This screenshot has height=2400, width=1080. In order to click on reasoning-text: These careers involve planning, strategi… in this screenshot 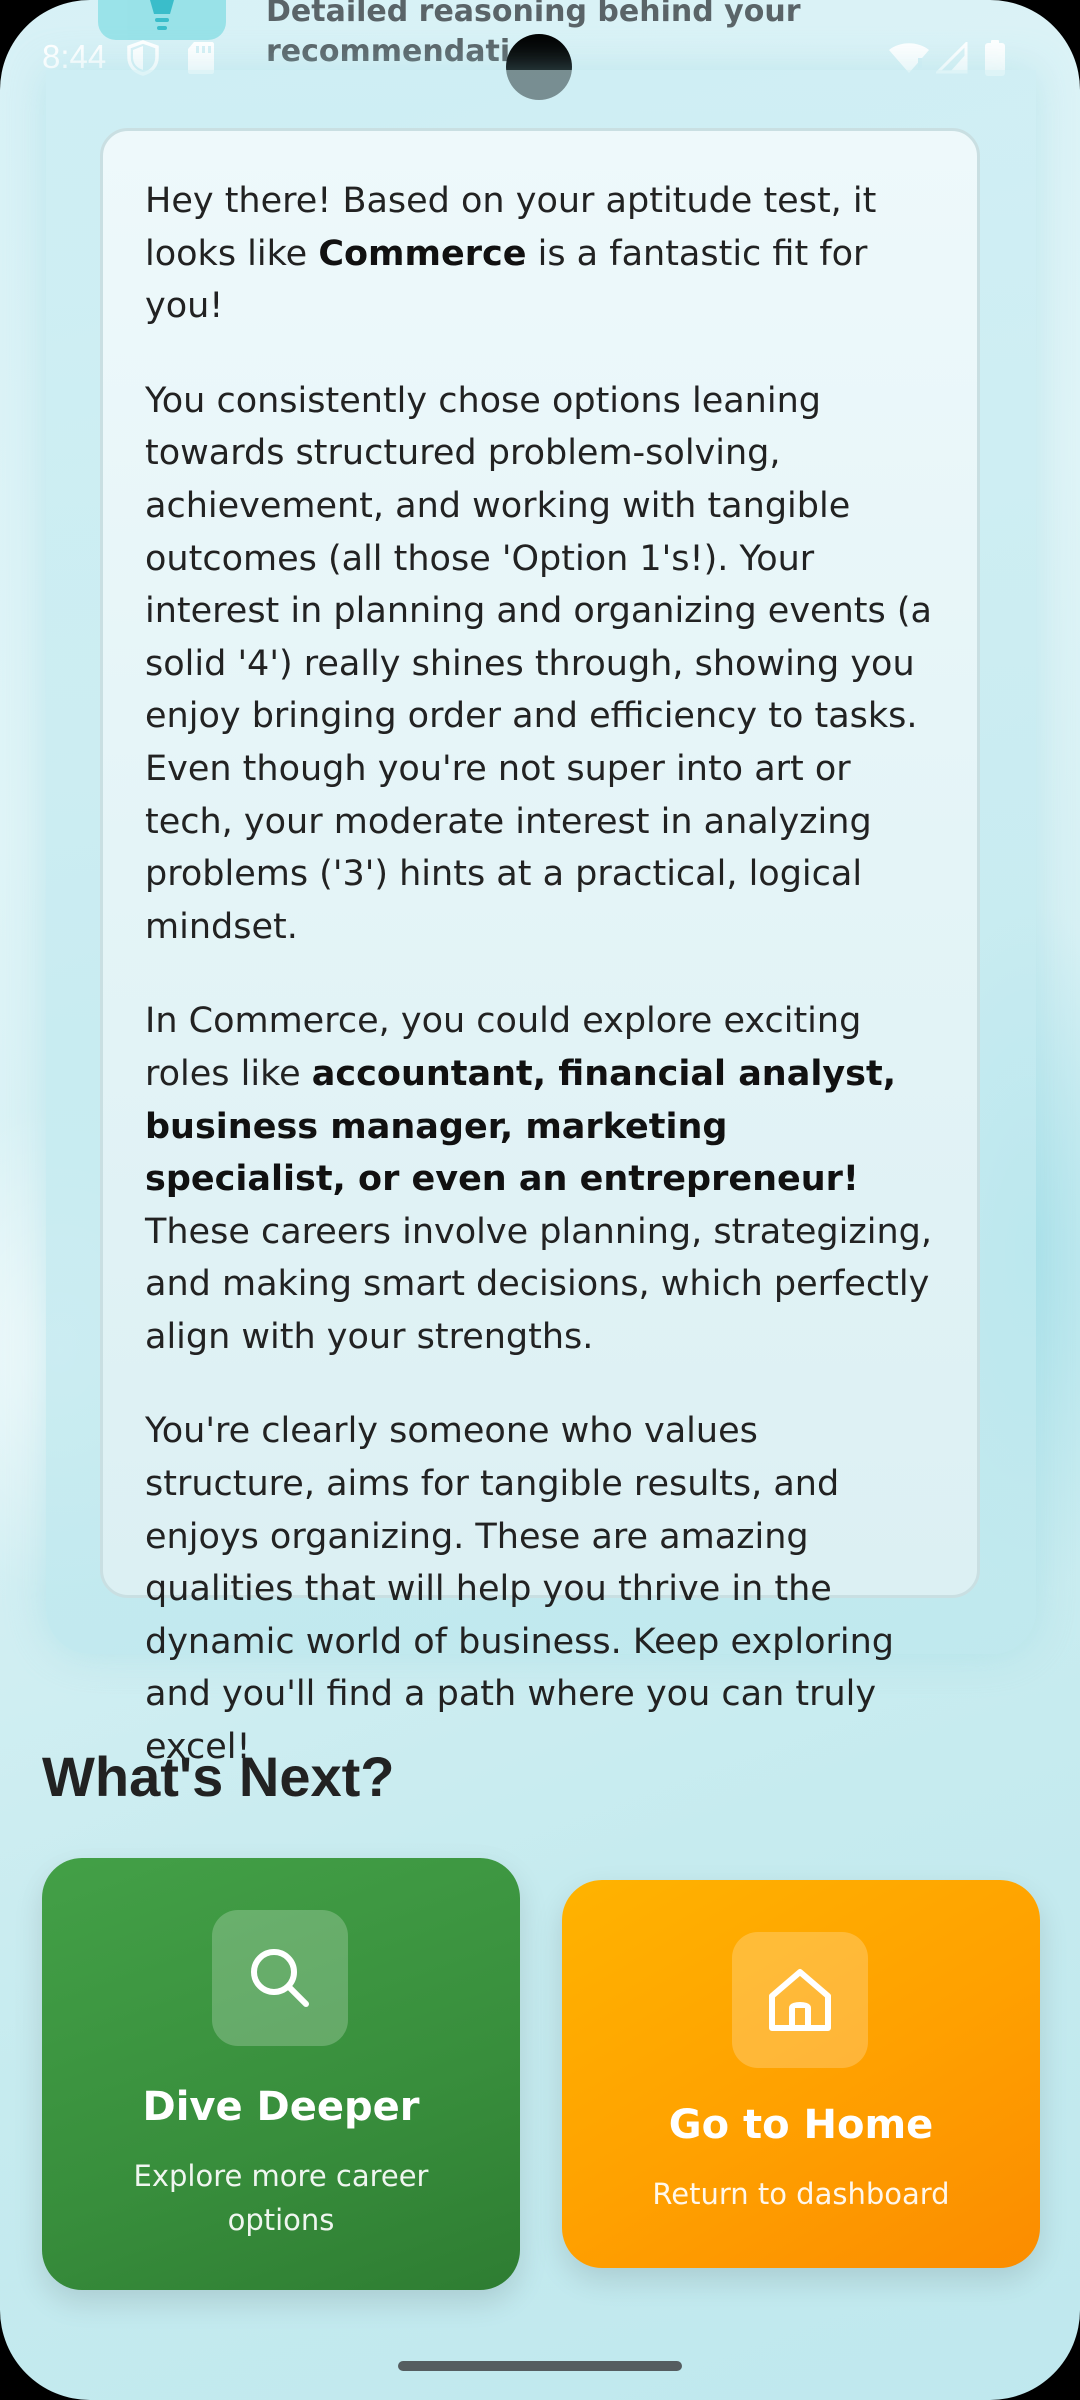, I will do `click(538, 1284)`.